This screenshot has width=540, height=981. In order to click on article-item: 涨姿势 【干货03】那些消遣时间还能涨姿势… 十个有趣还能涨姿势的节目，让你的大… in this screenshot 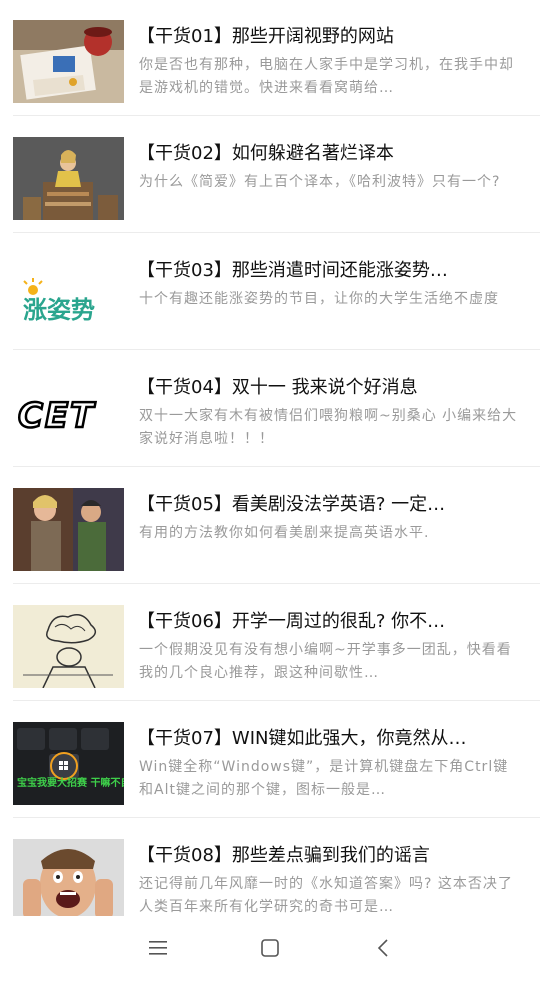, I will do `click(270, 292)`.